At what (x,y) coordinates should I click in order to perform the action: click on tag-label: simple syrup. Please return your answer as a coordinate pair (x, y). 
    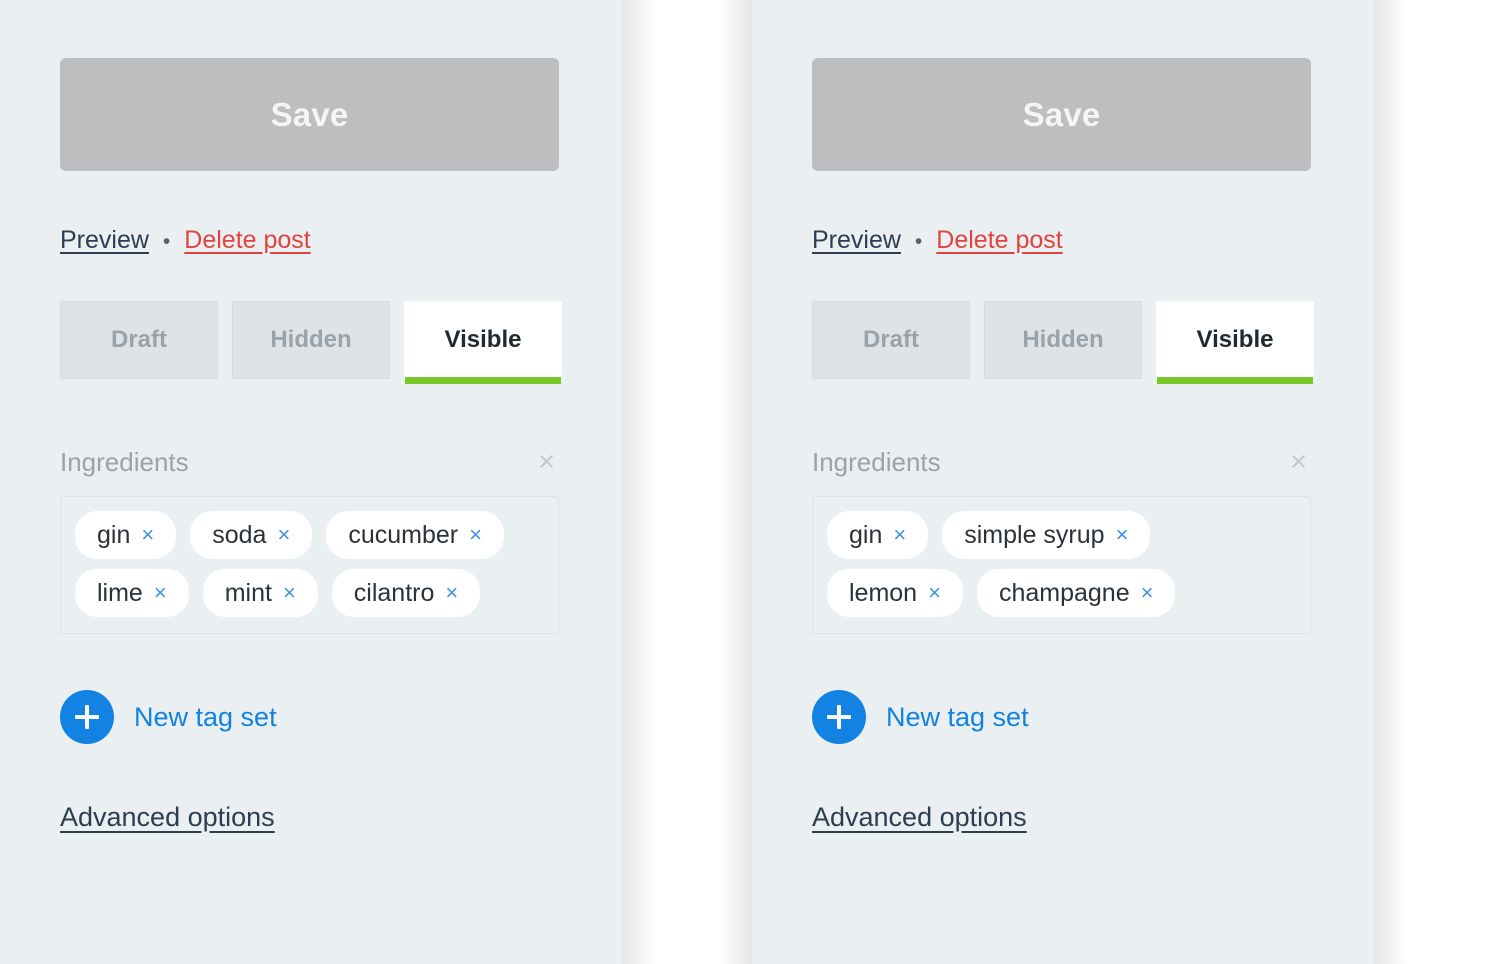
    Looking at the image, I should click on (1034, 534).